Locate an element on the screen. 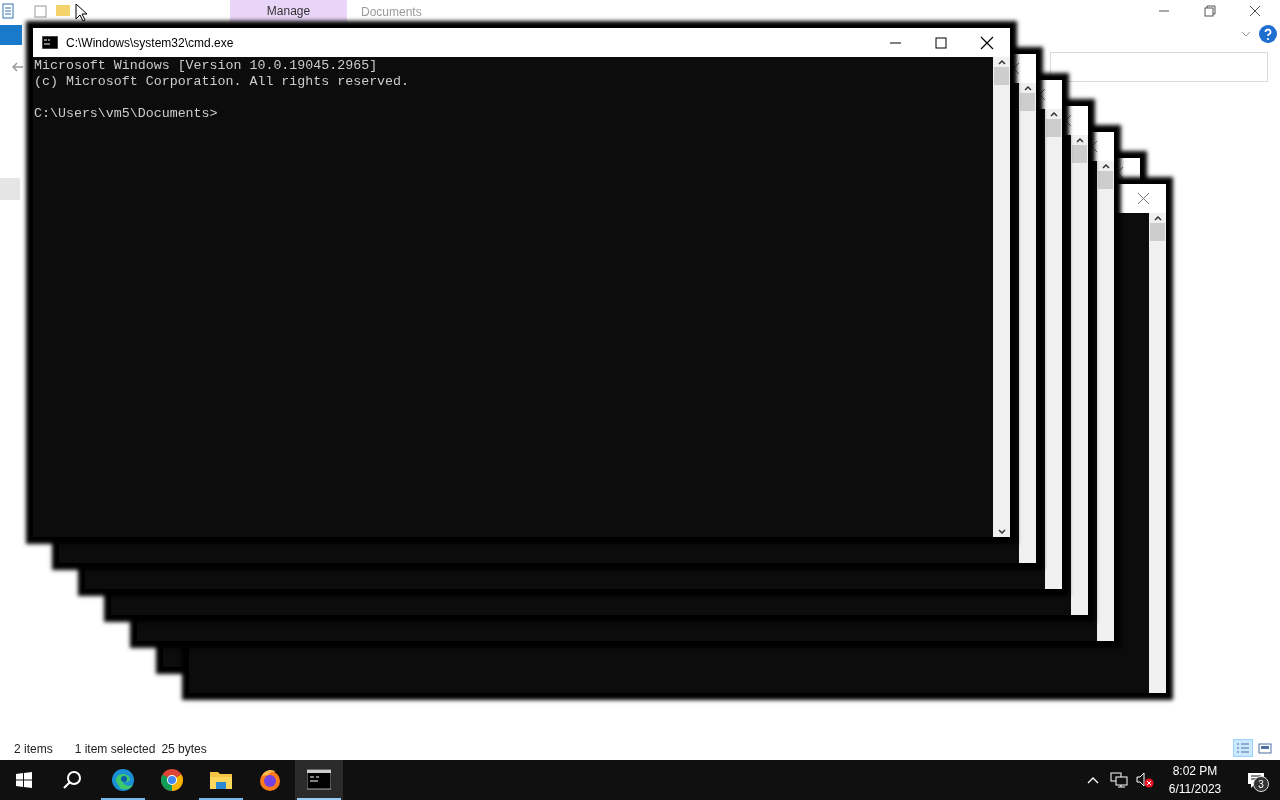 The height and width of the screenshot is (800, 1280). maximize-icon is located at coordinates (941, 42).